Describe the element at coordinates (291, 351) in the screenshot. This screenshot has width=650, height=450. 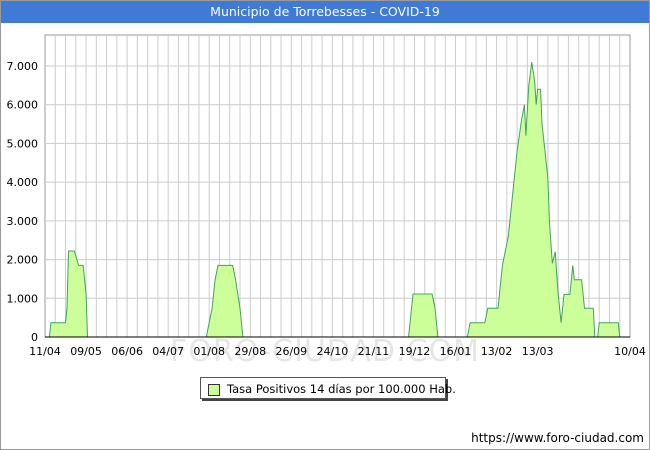
I see `x-tick-label: 26/09` at that location.